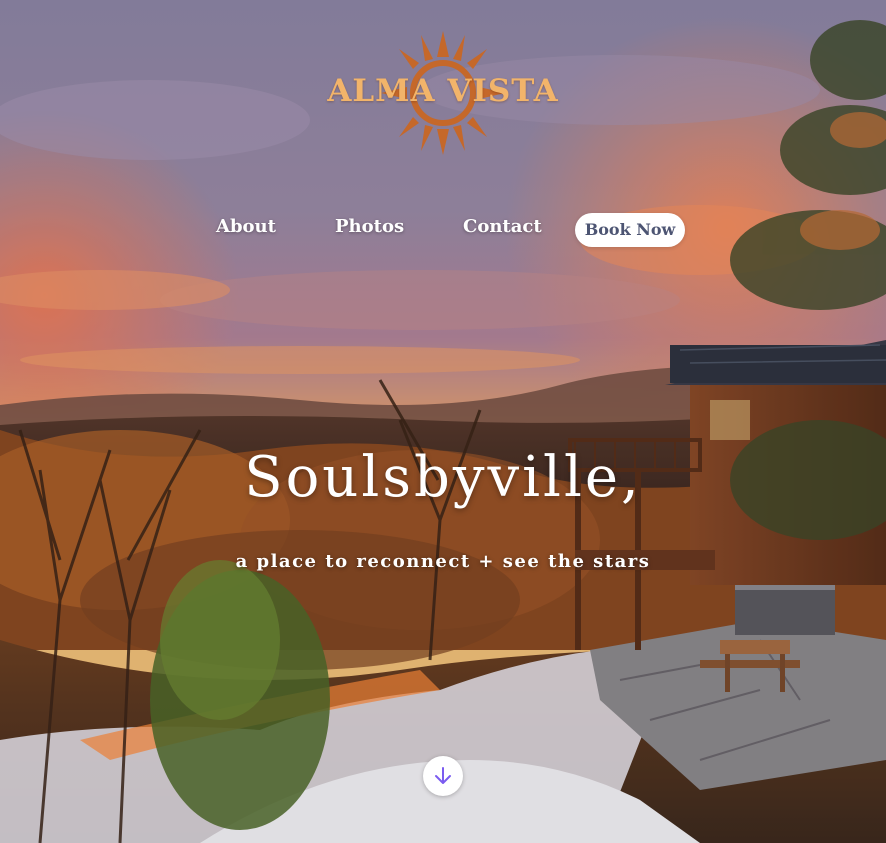 The width and height of the screenshot is (886, 843). What do you see at coordinates (246, 226) in the screenshot?
I see `nav-link-about: About` at bounding box center [246, 226].